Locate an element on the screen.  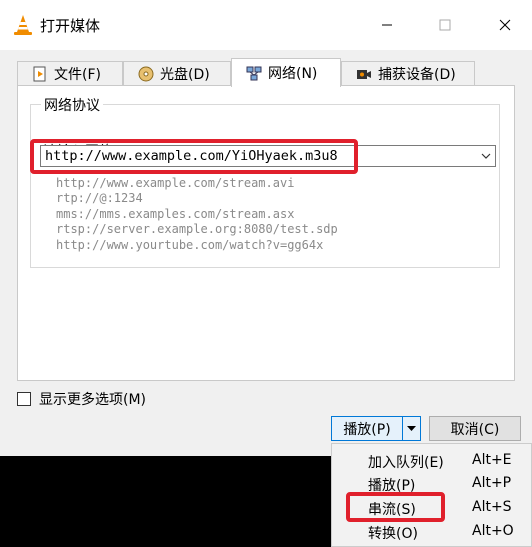
close-icon is located at coordinates (505, 25).